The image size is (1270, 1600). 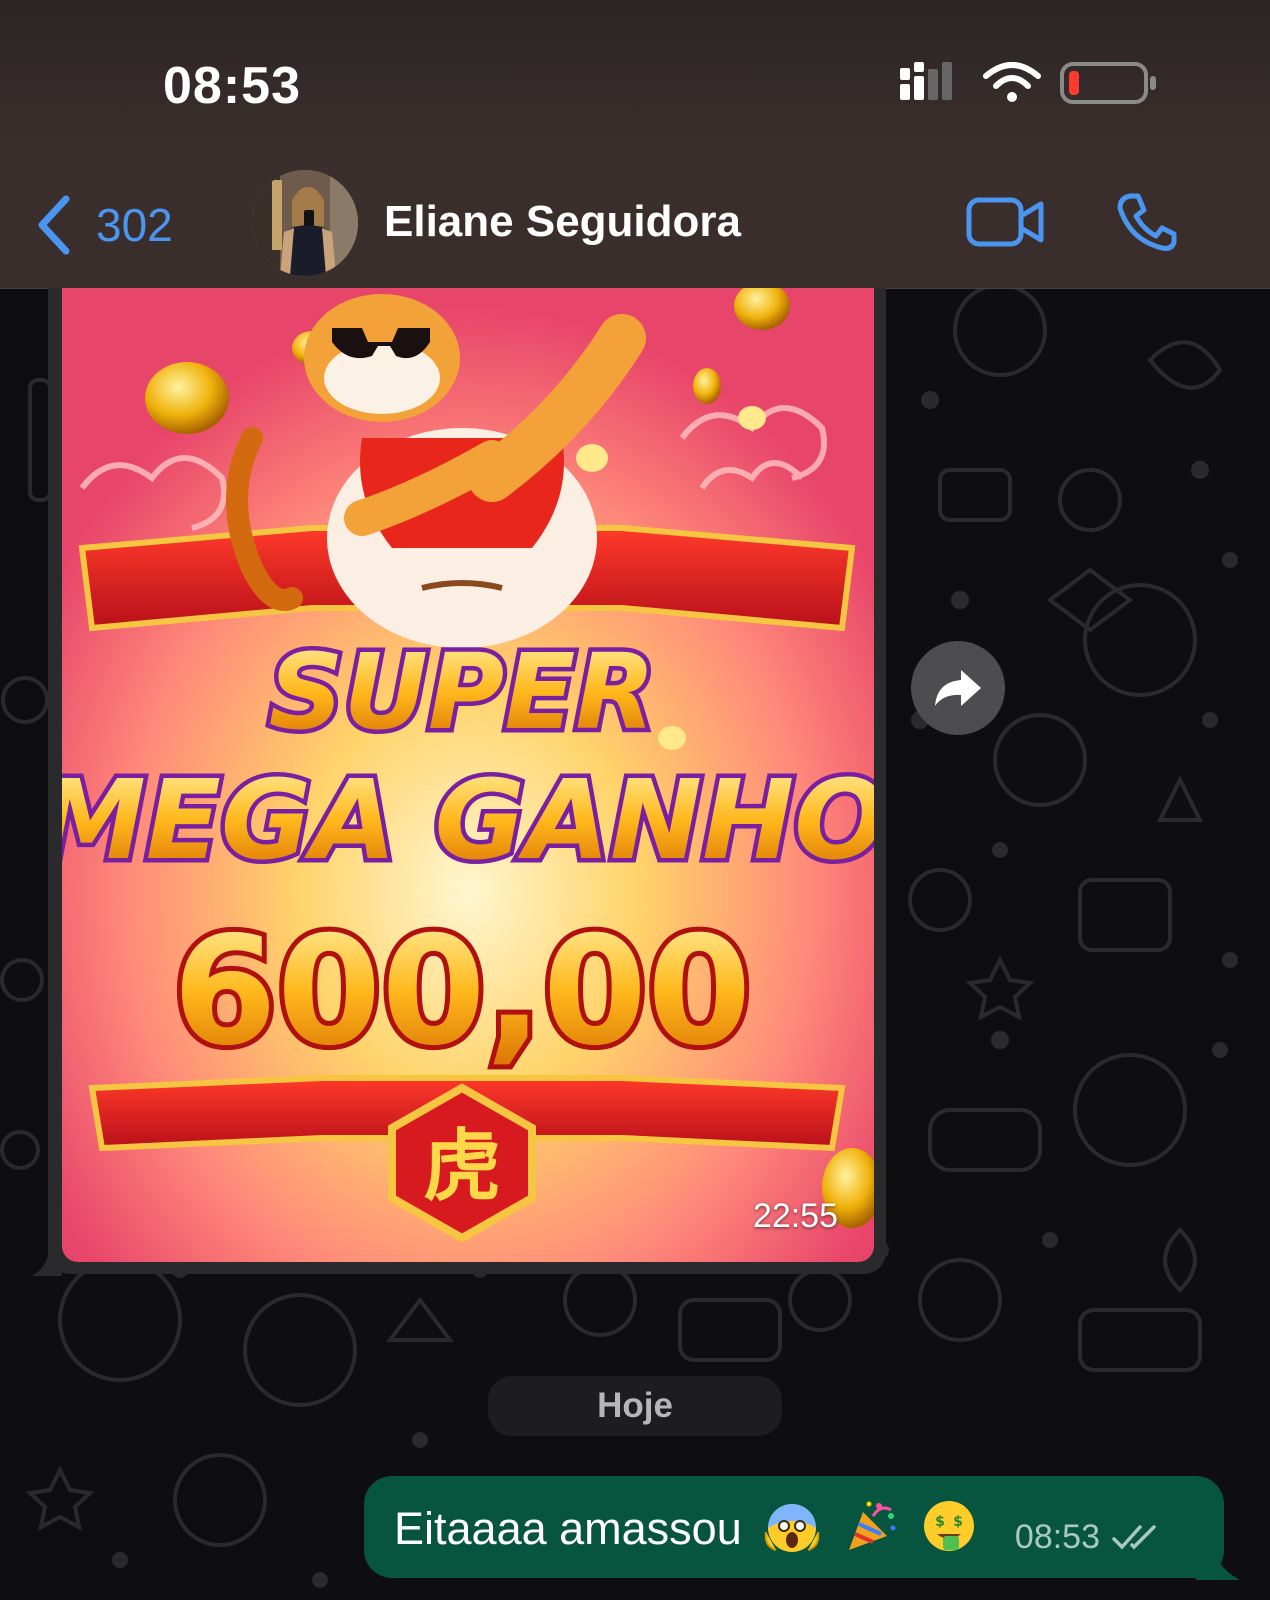 I want to click on video-call-button, so click(x=1005, y=222).